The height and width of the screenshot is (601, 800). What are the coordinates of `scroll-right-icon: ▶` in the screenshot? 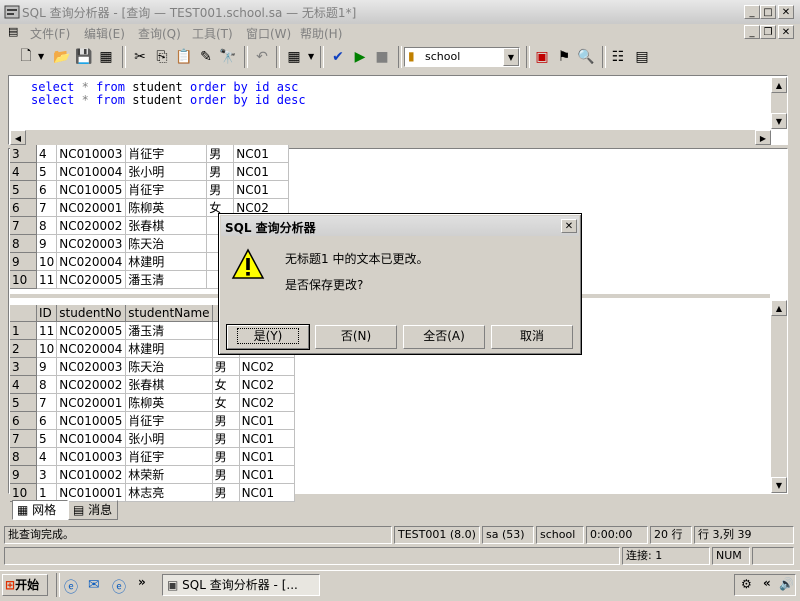 It's located at (763, 137).